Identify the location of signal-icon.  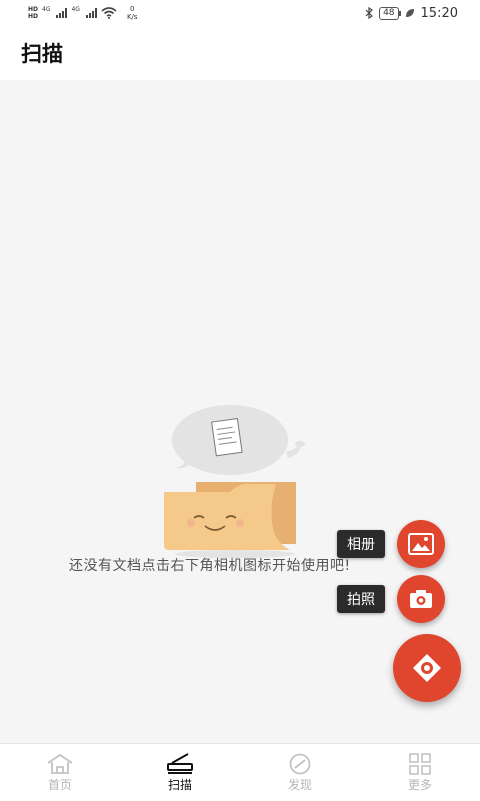
(62, 13).